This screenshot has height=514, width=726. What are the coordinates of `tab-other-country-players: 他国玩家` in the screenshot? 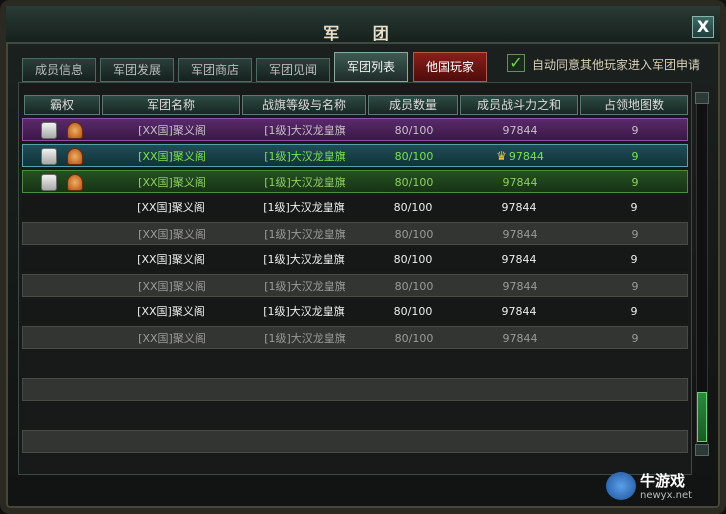 It's located at (450, 67).